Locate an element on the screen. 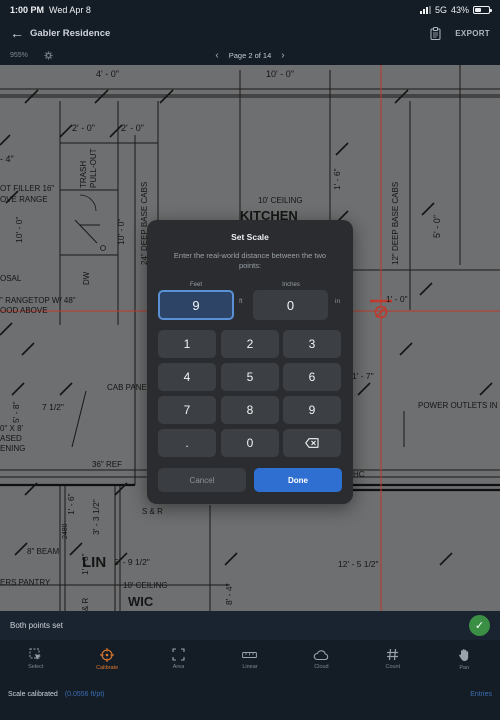 The height and width of the screenshot is (720, 500). gear-icon is located at coordinates (48, 55).